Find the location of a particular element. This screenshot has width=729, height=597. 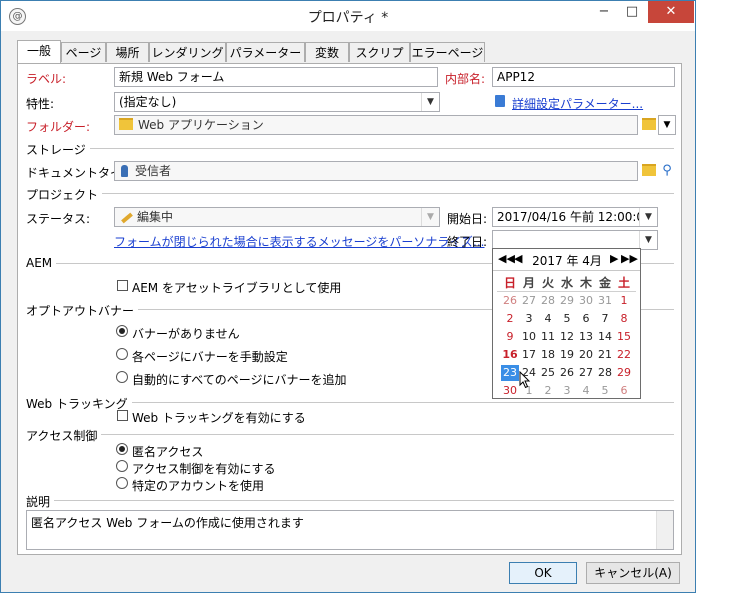

optout-radio-manual is located at coordinates (122, 354).